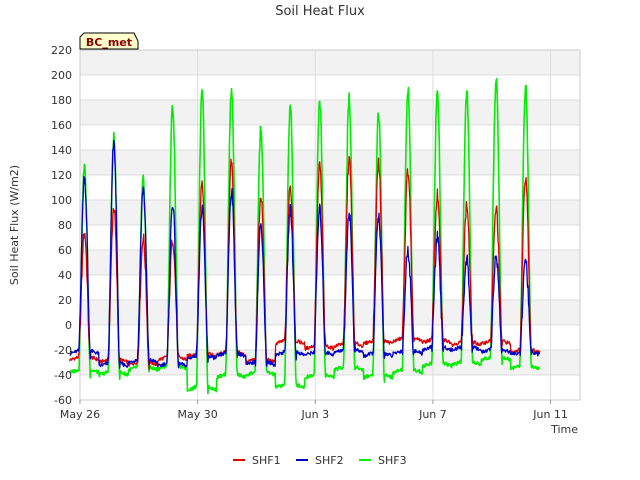  What do you see at coordinates (80, 414) in the screenshot?
I see `x-tick-label: May 26` at bounding box center [80, 414].